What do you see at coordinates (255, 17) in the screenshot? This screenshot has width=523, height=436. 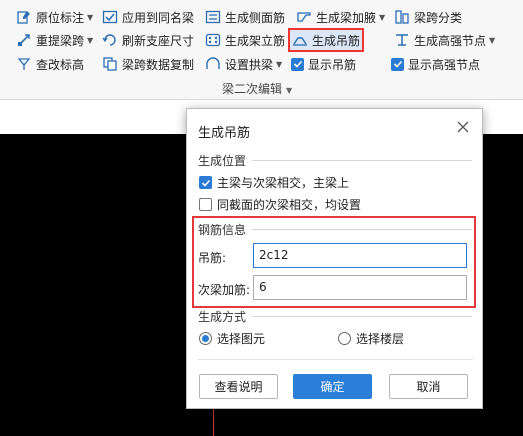 I see `generate-side-bar-label: 生成侧面筋` at bounding box center [255, 17].